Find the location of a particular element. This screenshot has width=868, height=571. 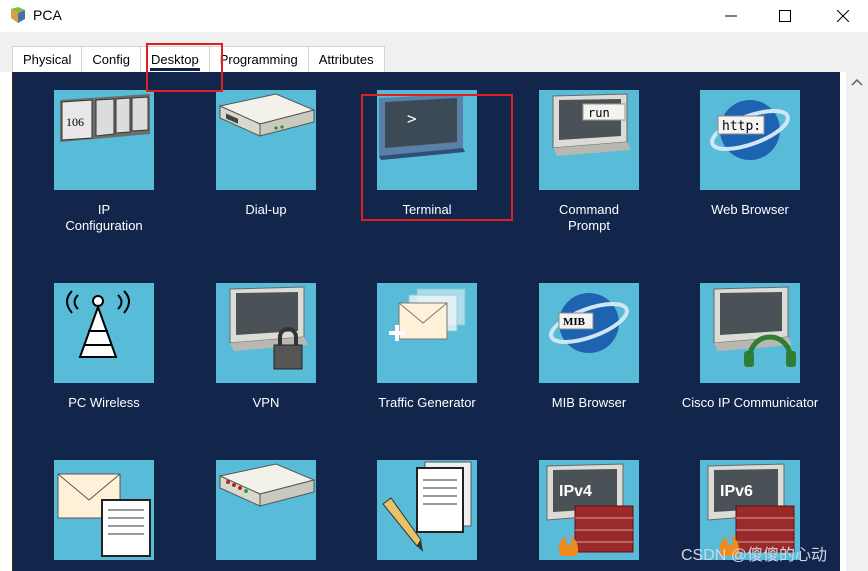

tab-attributes: Attributes is located at coordinates (346, 59).